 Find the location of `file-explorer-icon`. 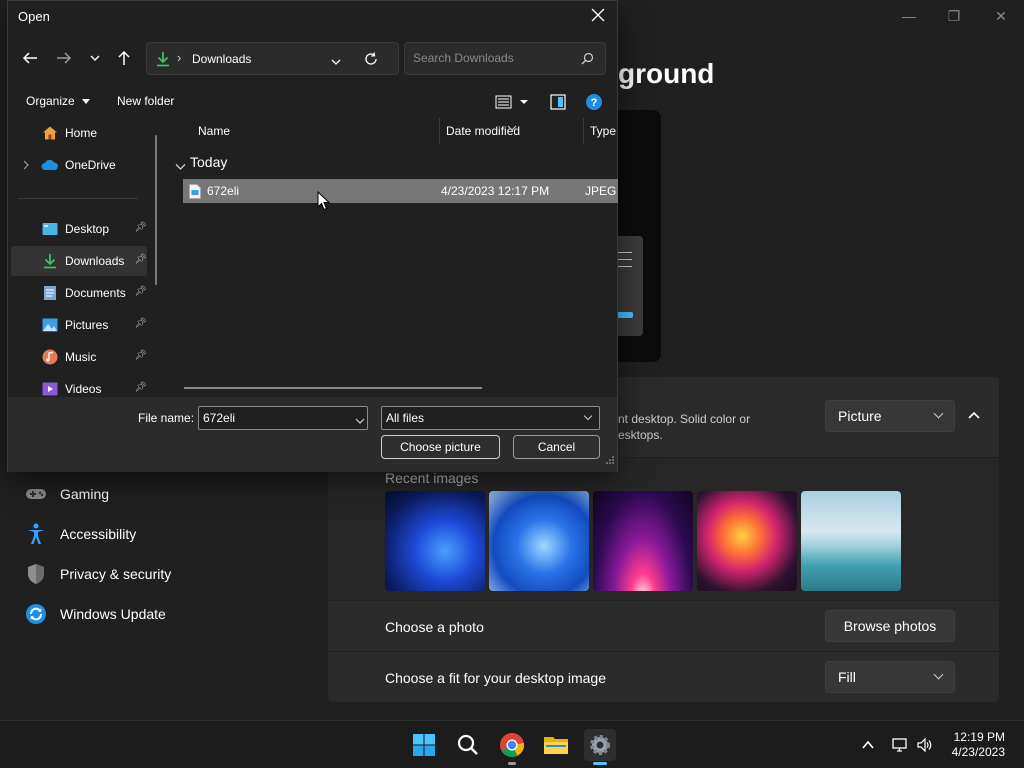

file-explorer-icon is located at coordinates (556, 745).